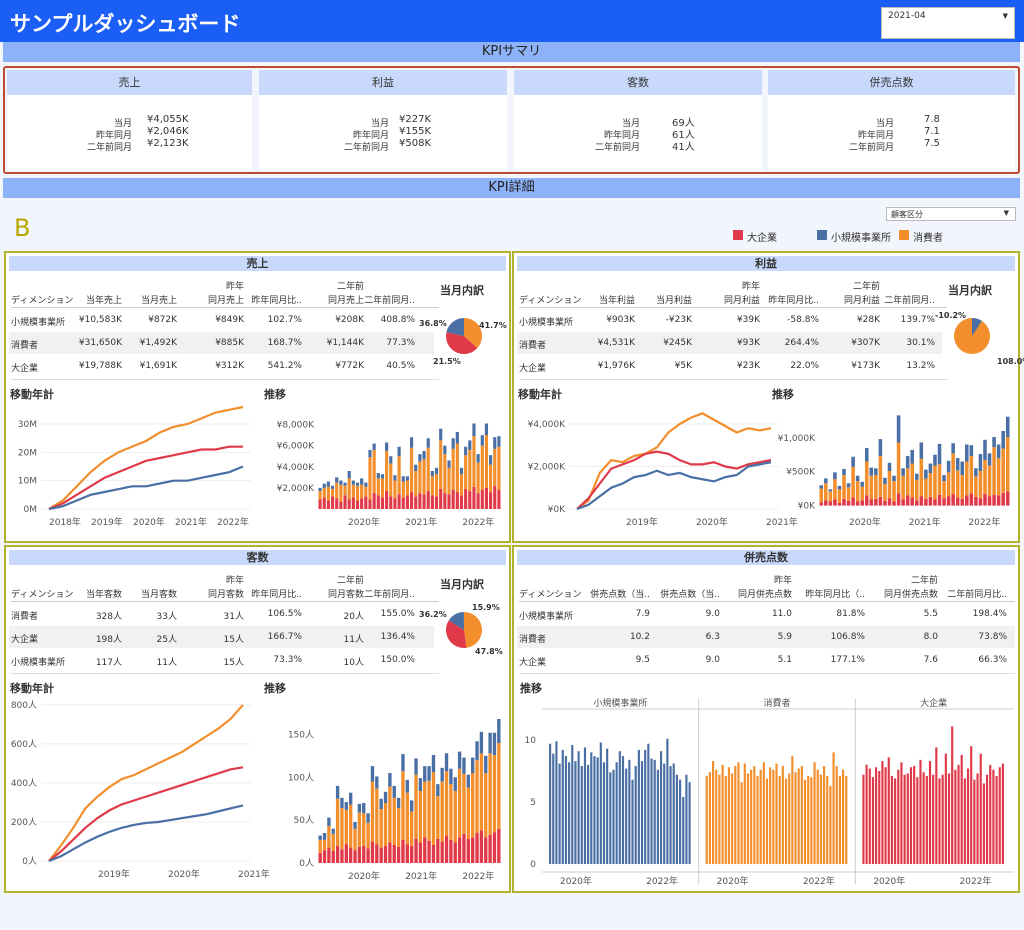 This screenshot has height=930, width=1024. Describe the element at coordinates (25, 369) in the screenshot. I see `table-cell: 大企業` at that location.